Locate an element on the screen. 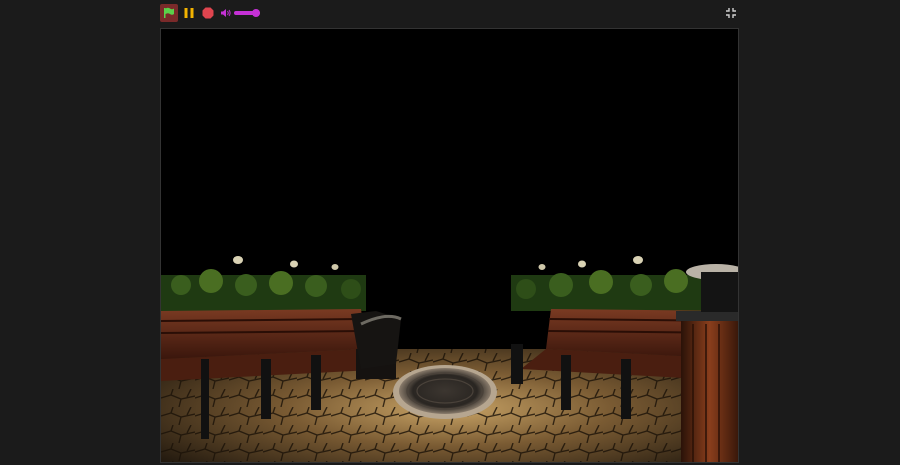 The width and height of the screenshot is (900, 465). volume-icon is located at coordinates (226, 13).